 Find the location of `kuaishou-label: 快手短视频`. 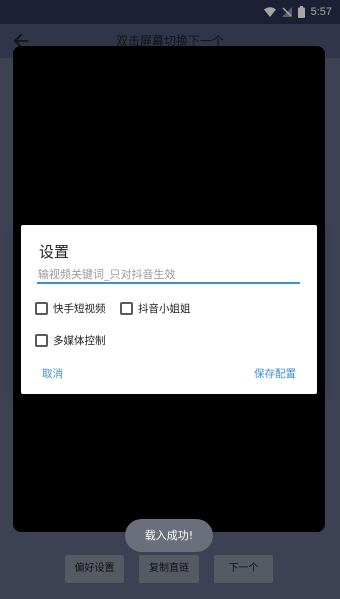

kuaishou-label: 快手短视频 is located at coordinates (79, 309).